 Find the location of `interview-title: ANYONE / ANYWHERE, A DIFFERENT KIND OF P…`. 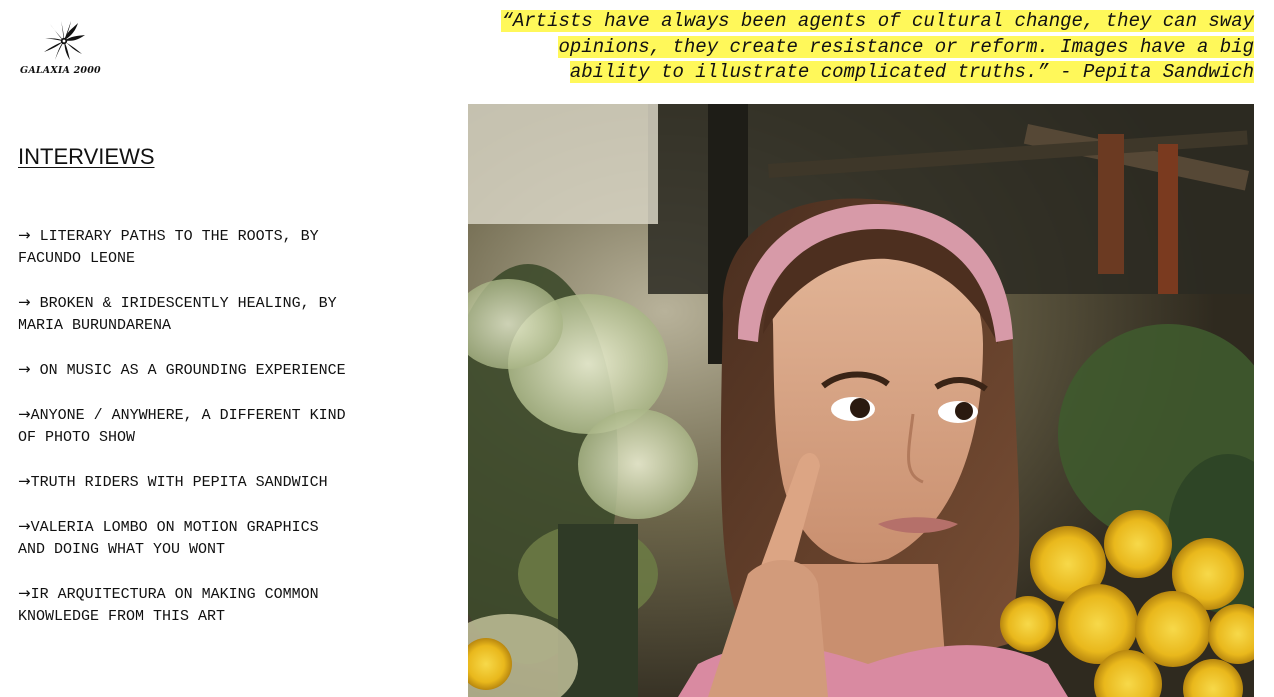

interview-title: ANYONE / ANYWHERE, A DIFFERENT KIND OF P… is located at coordinates (182, 426).